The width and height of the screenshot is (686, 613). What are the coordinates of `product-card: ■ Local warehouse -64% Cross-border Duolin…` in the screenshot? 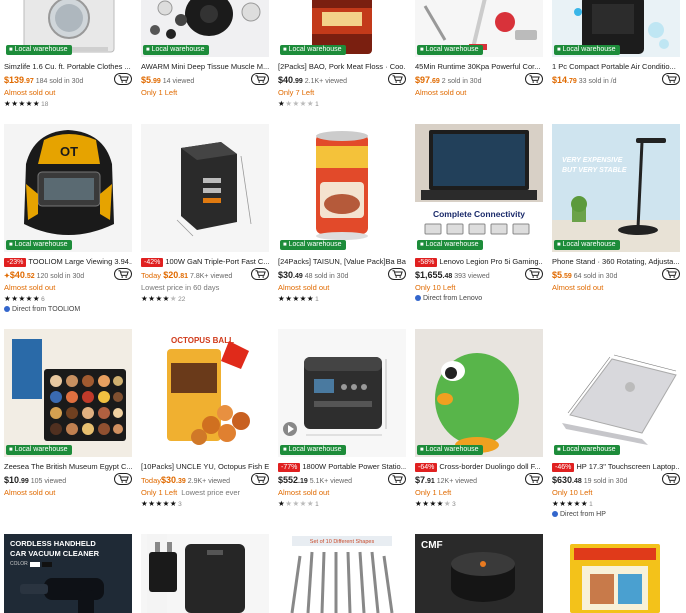 It's located at (479, 426).